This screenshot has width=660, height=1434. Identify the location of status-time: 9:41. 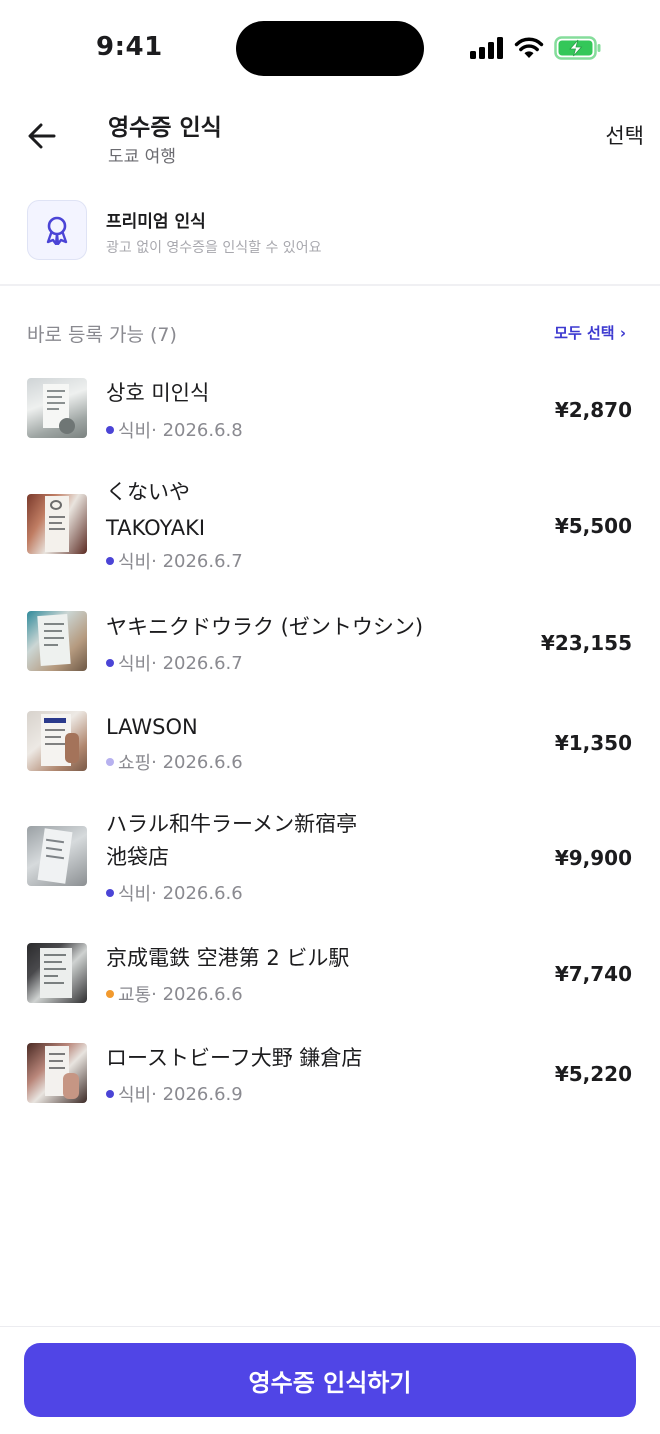
(129, 47).